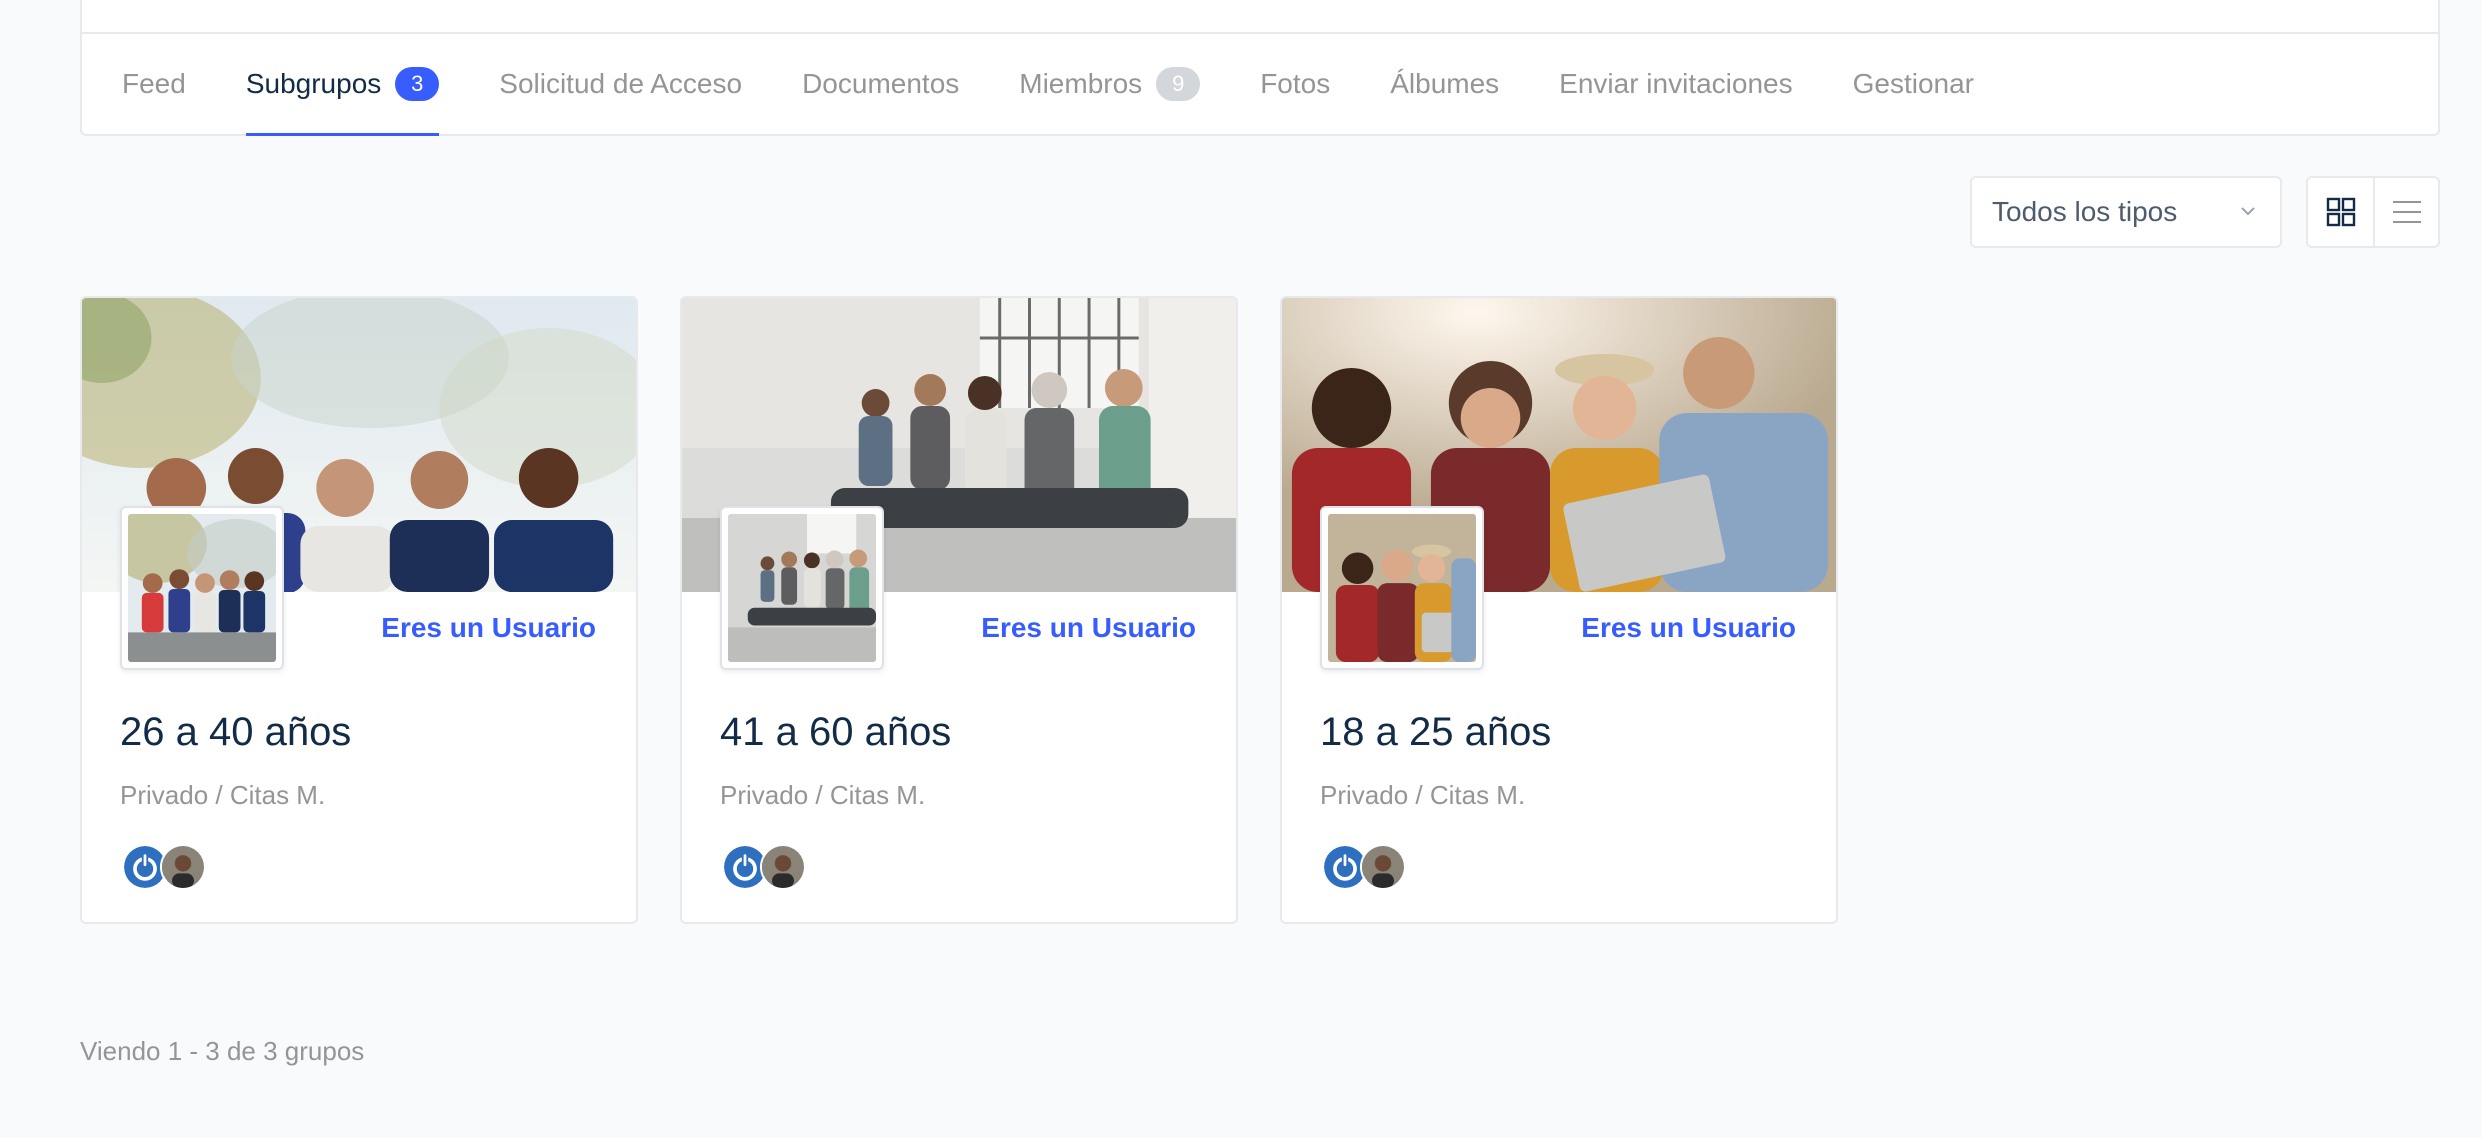 This screenshot has width=2482, height=1138. I want to click on tab-send-invites: Enviar invitaciones, so click(1675, 84).